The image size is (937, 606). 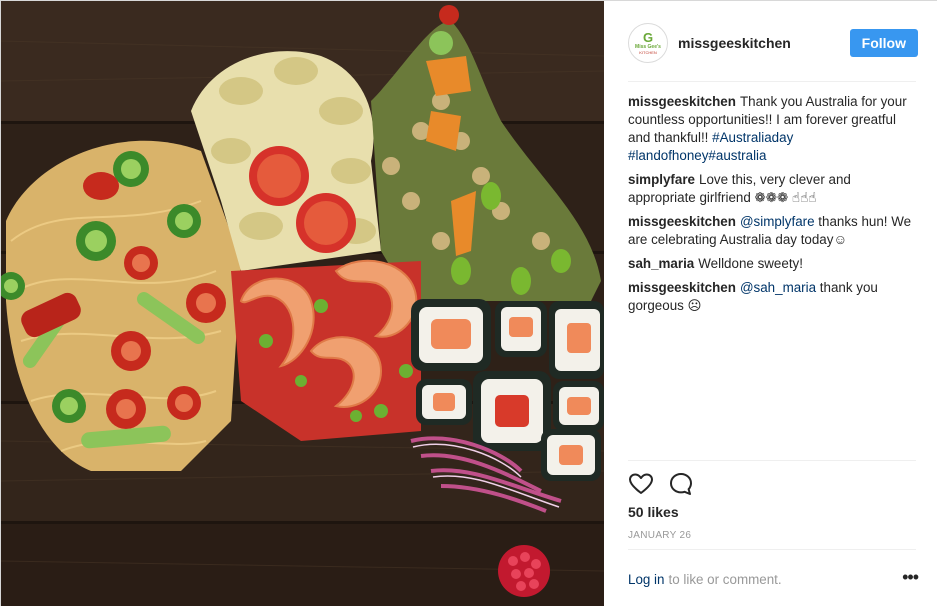 What do you see at coordinates (653, 512) in the screenshot?
I see `likes-count: 50 likes` at bounding box center [653, 512].